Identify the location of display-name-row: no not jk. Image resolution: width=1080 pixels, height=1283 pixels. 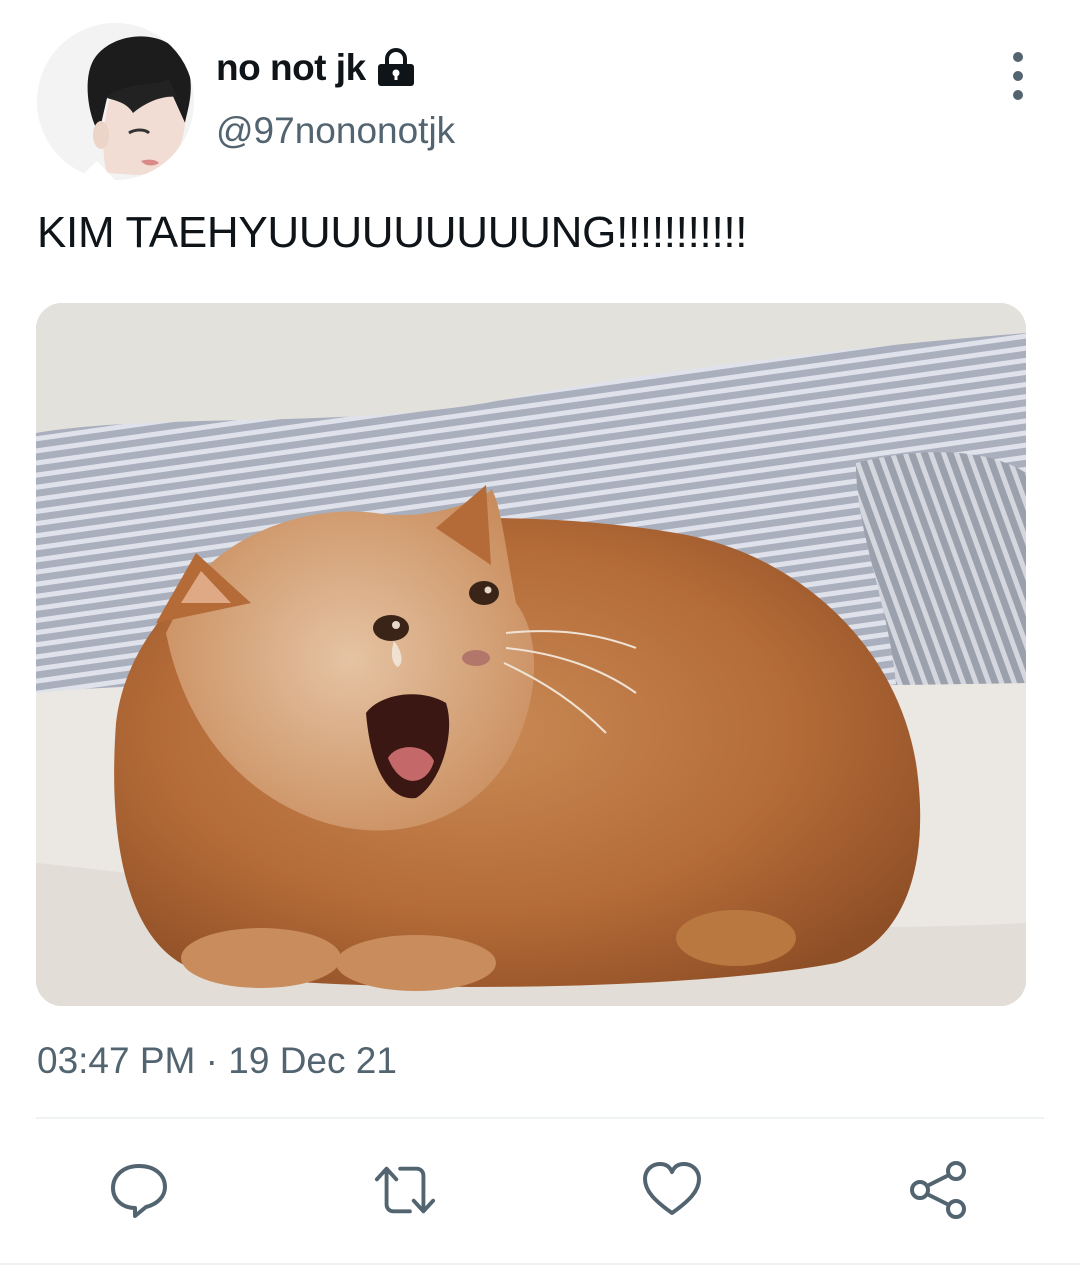
(317, 68).